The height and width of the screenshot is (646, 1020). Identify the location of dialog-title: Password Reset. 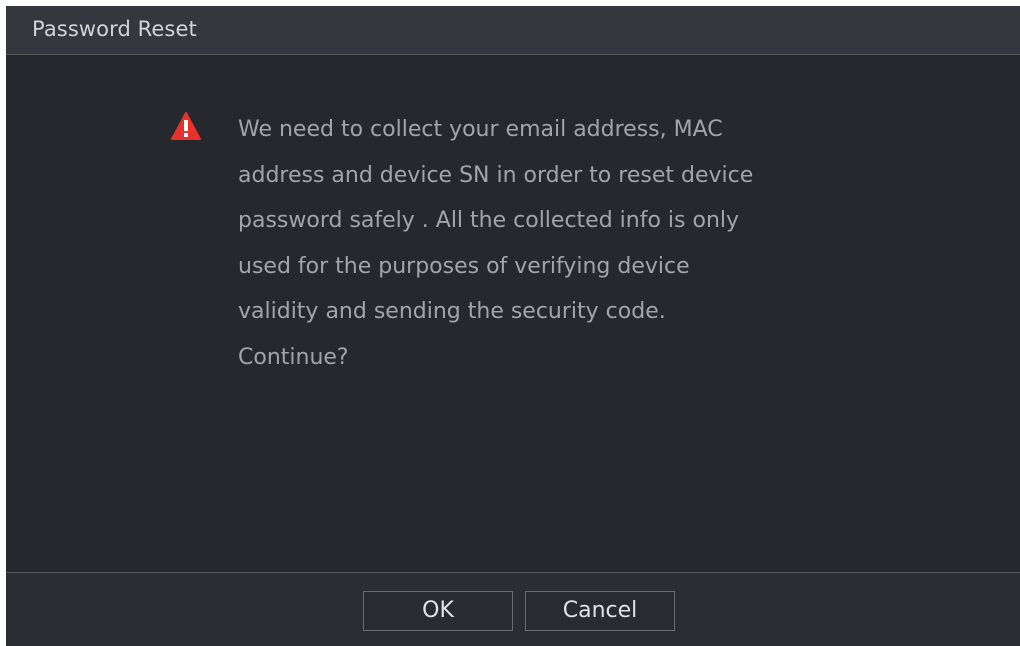
(114, 29).